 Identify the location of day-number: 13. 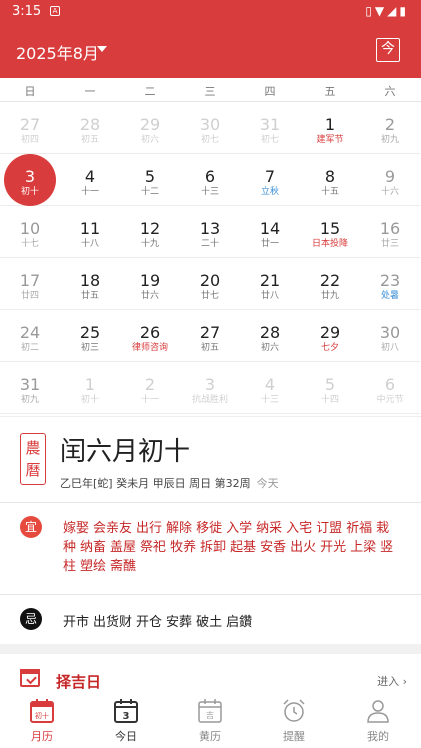
(210, 228).